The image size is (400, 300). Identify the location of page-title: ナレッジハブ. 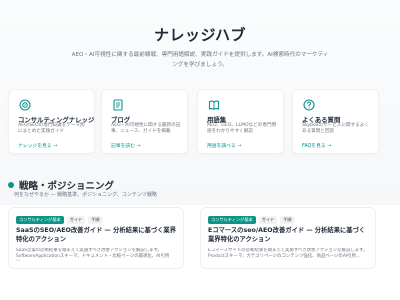
(200, 35).